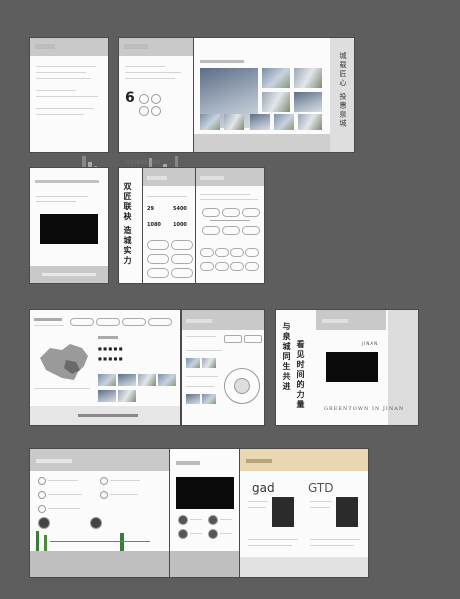 The width and height of the screenshot is (460, 599). Describe the element at coordinates (180, 209) in the screenshot. I see `stat-2: 5400` at that location.